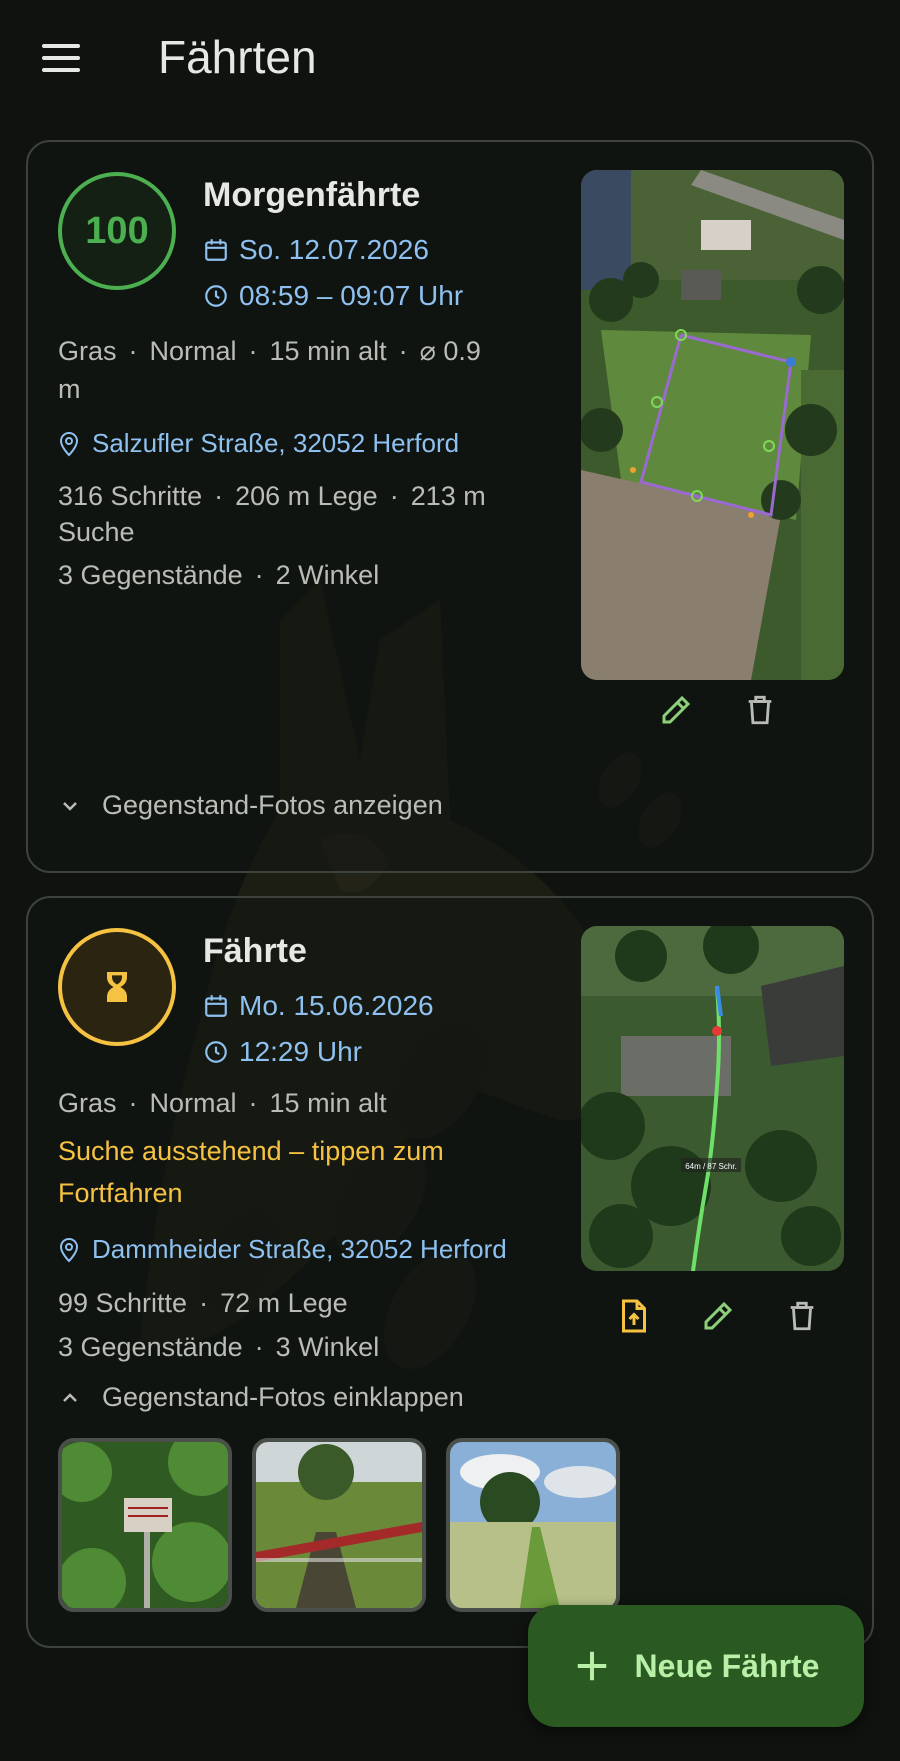 Image resolution: width=900 pixels, height=1761 pixels. What do you see at coordinates (306, 496) in the screenshot?
I see `stat-lay: 206 m Lege` at bounding box center [306, 496].